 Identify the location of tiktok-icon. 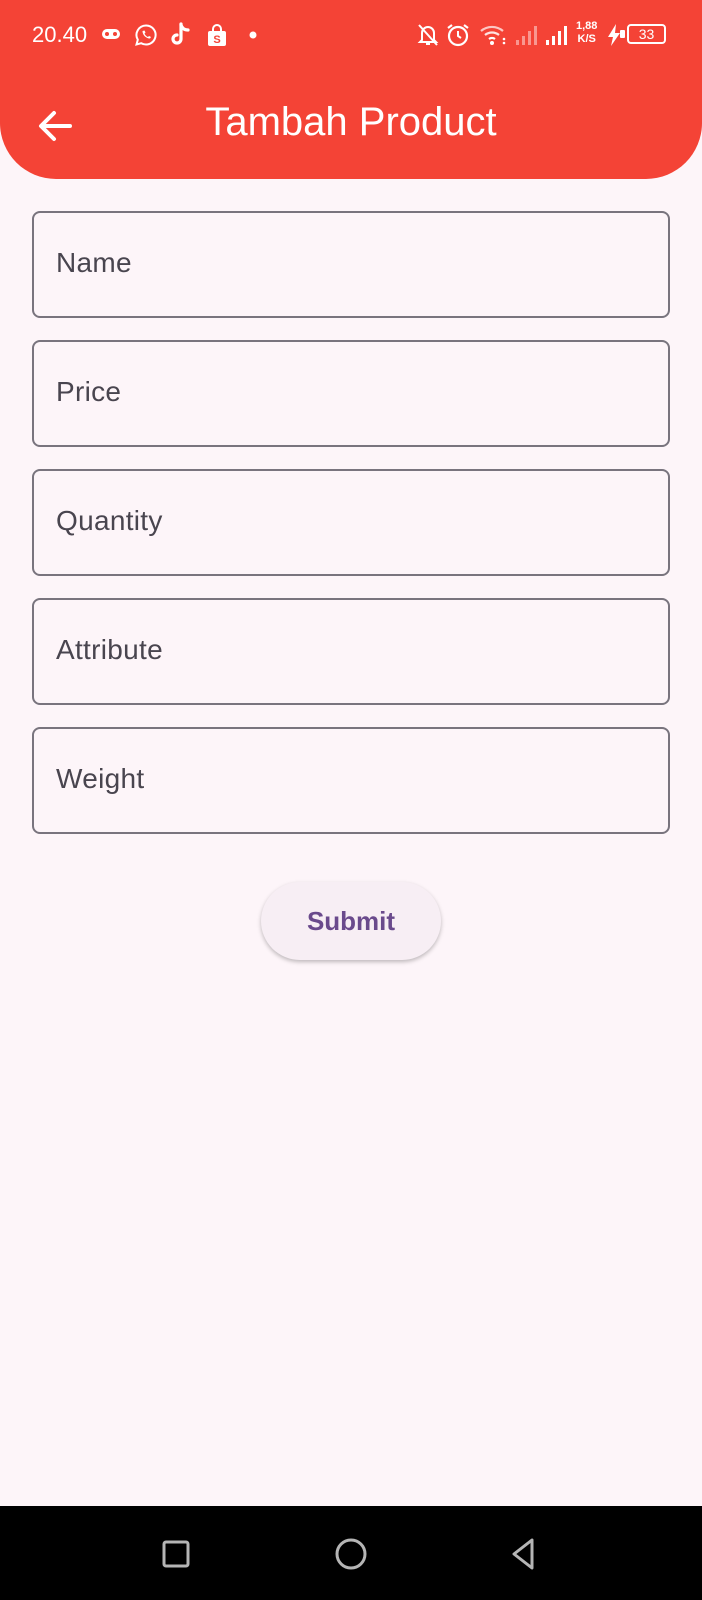
(180, 33).